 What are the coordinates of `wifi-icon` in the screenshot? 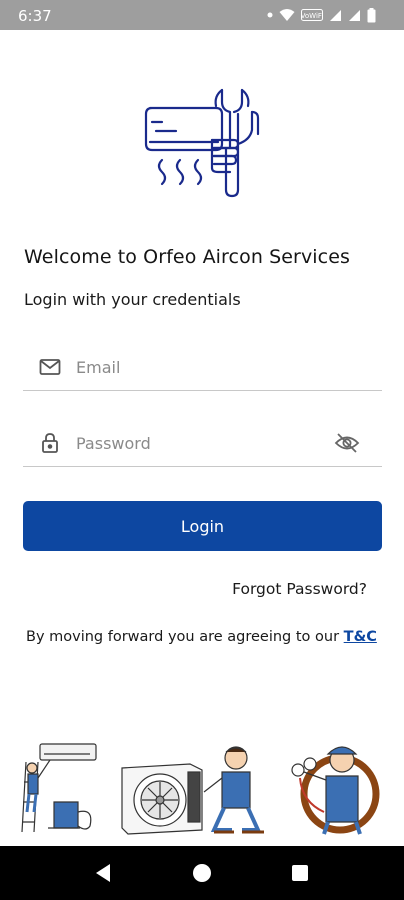 It's located at (287, 15).